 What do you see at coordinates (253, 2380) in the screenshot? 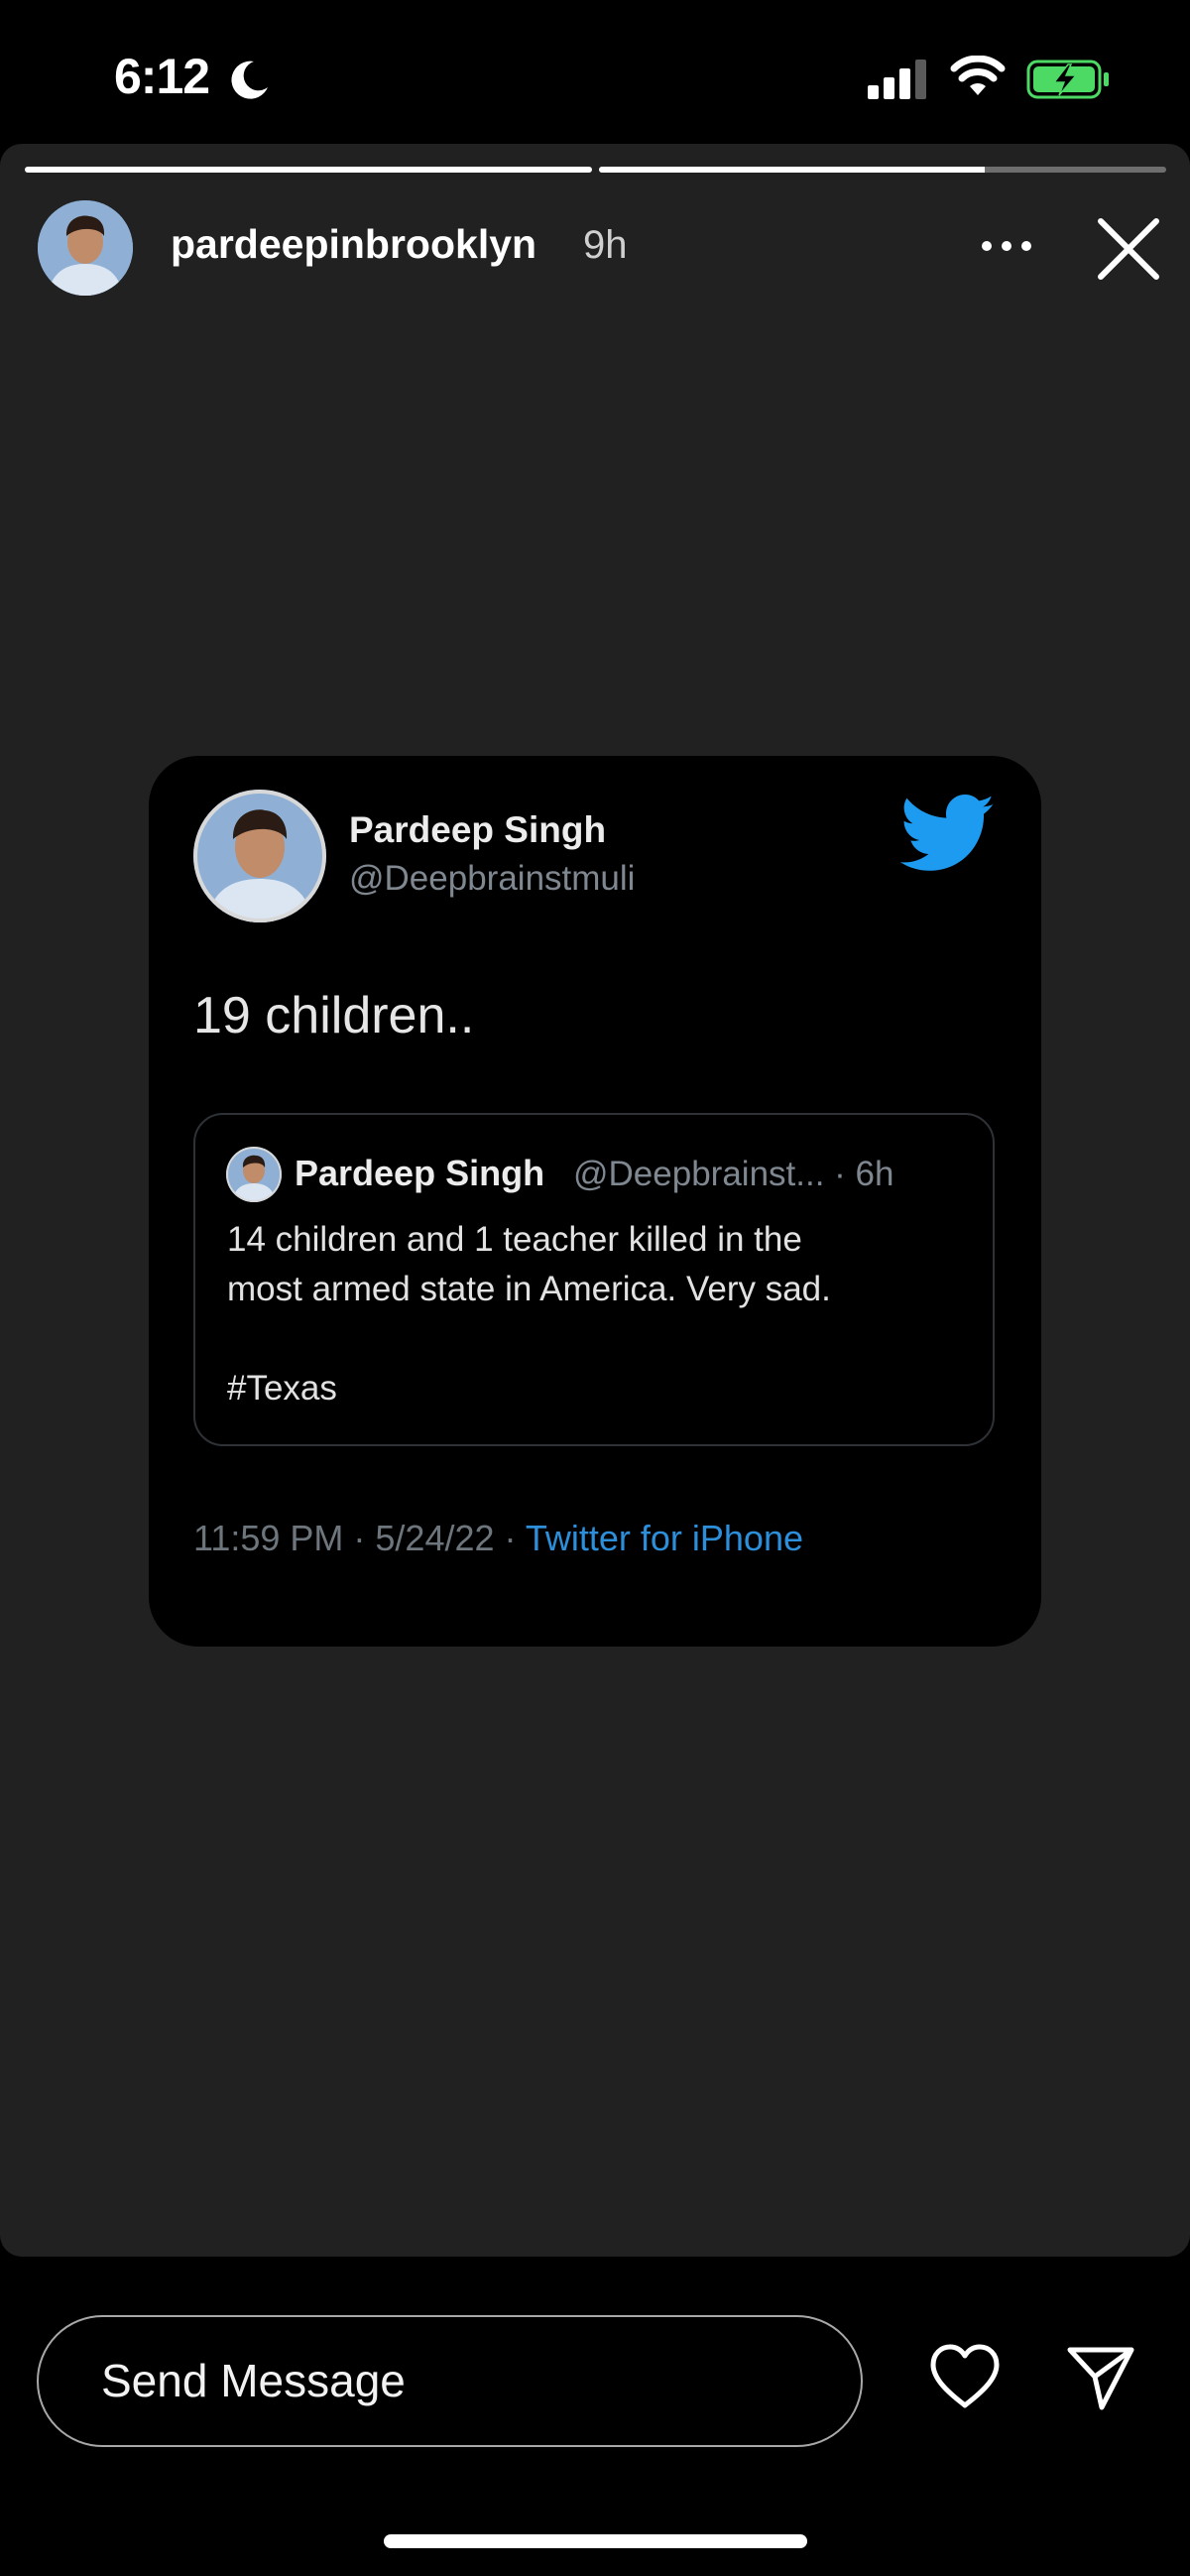
I see `send-message-placeholder: Send Message` at bounding box center [253, 2380].